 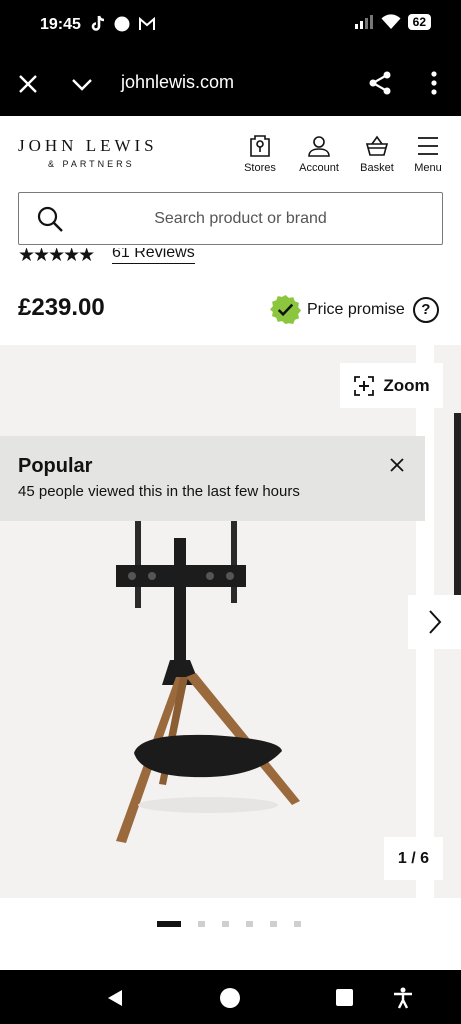 I want to click on notification-icons, so click(x=123, y=24).